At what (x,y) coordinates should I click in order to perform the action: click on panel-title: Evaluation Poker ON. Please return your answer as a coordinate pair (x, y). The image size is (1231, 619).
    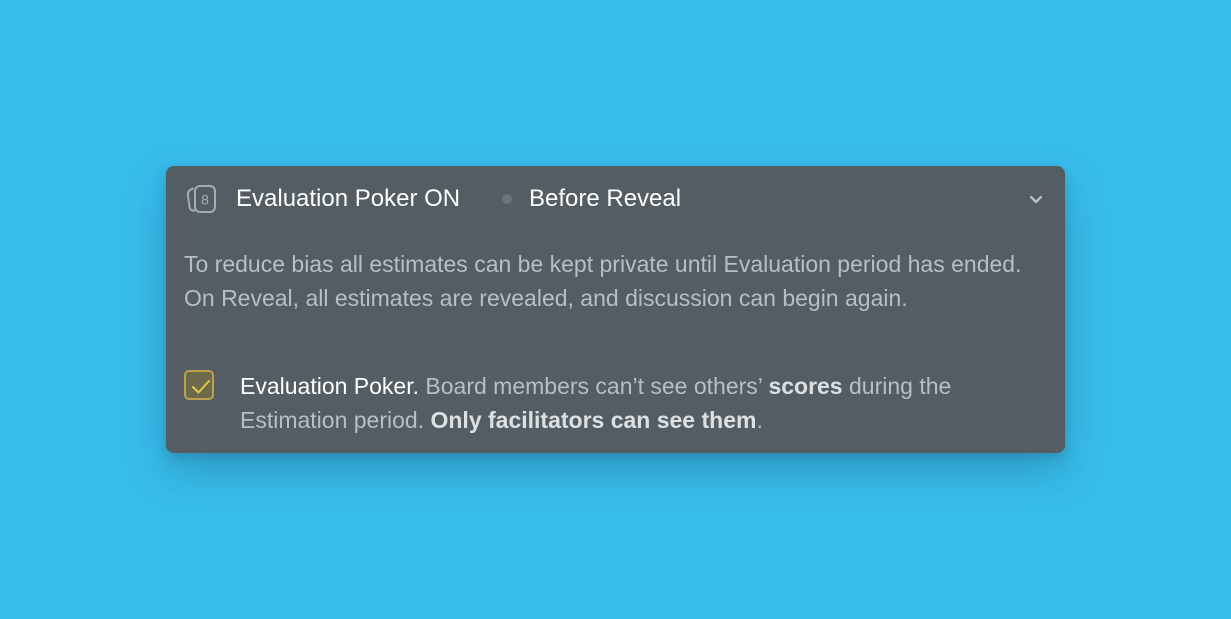
    Looking at the image, I should click on (348, 198).